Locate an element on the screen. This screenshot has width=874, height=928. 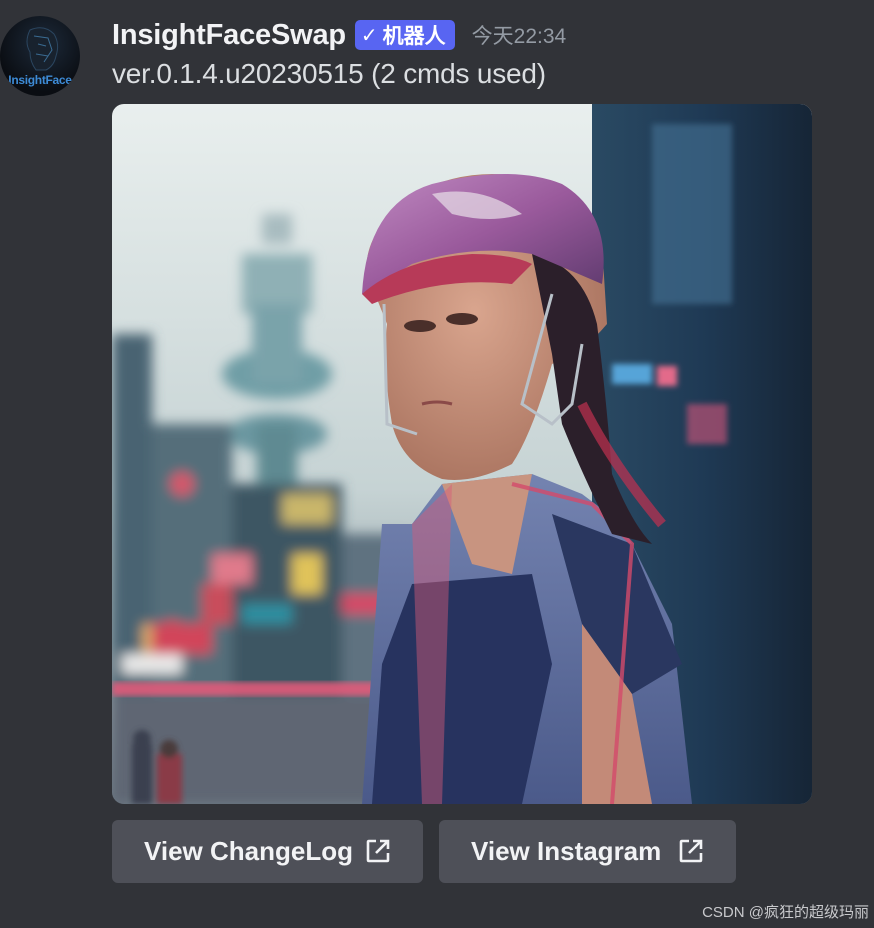
view-changelog-label: View ChangeLog is located at coordinates (248, 851).